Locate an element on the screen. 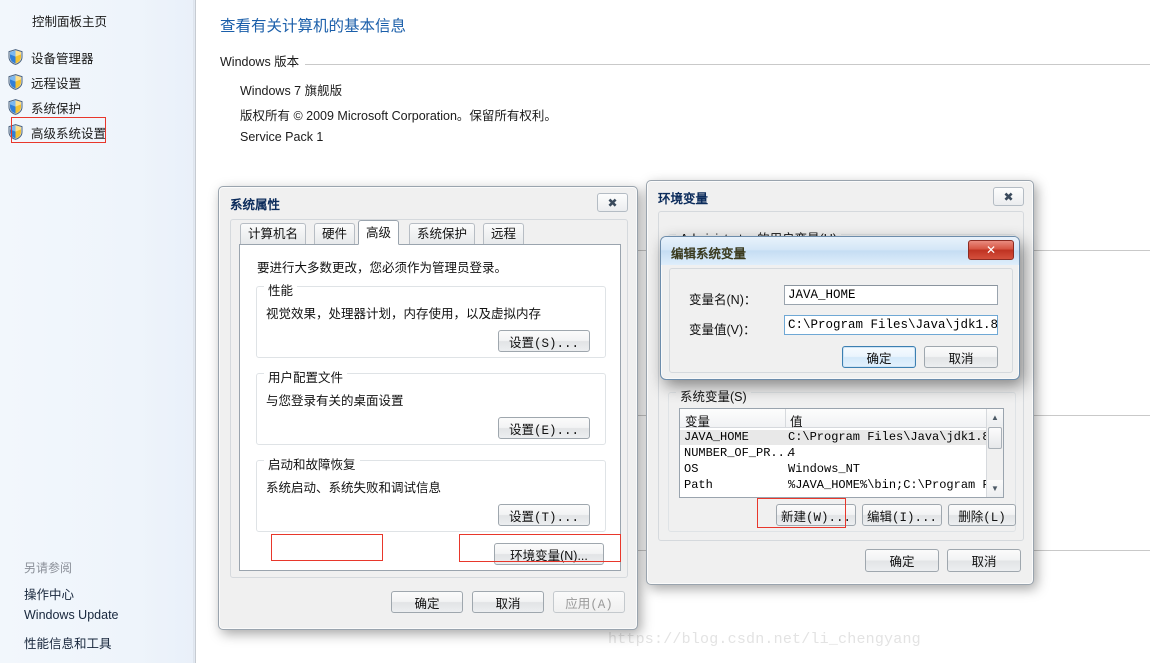  variable-name: OS is located at coordinates (691, 469).